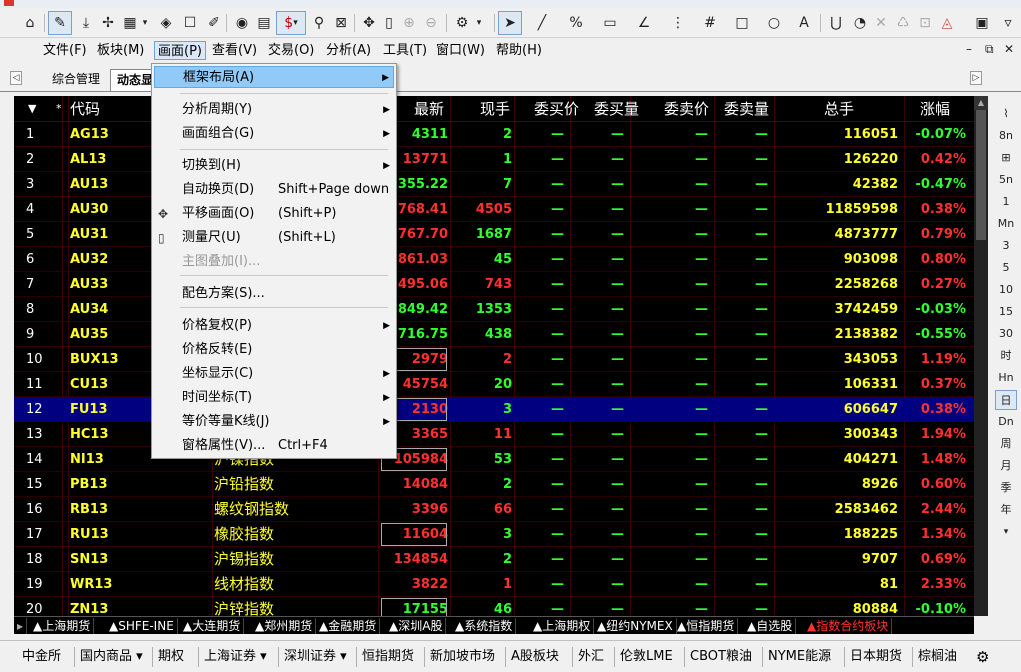  Describe the element at coordinates (171, 657) in the screenshot. I see `bottom-market-item: 期权` at that location.